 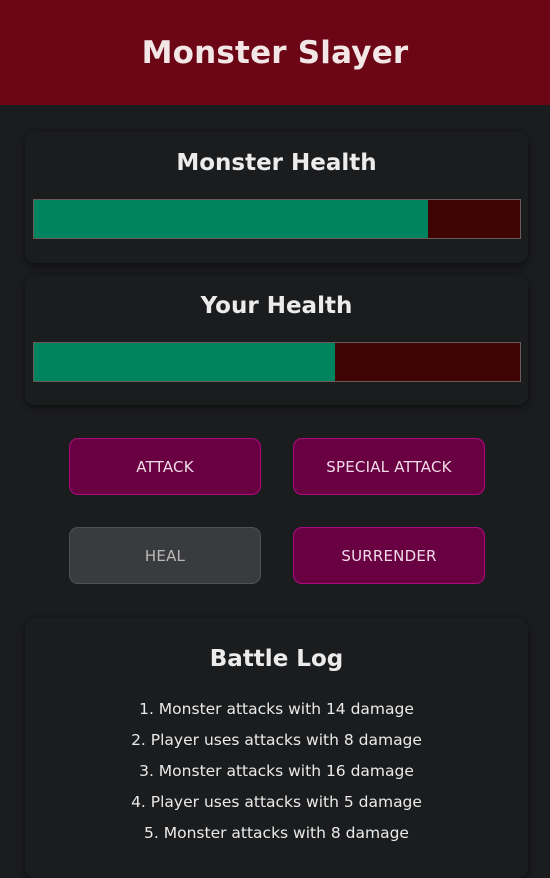 I want to click on heal-button: HEAL, so click(x=165, y=555).